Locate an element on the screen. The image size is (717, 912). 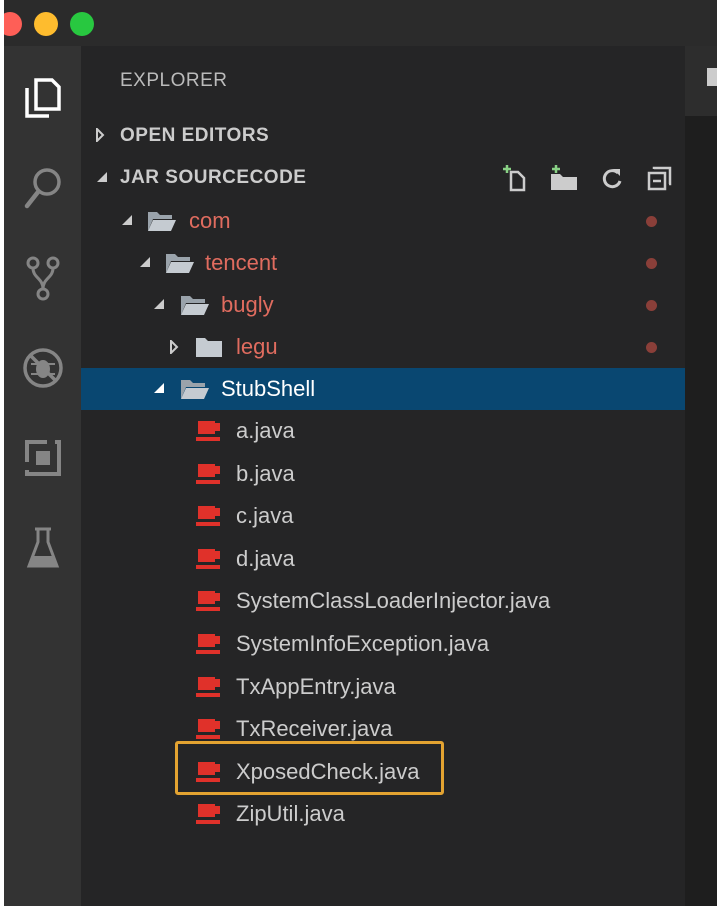
open-editors-label: OPEN EDITORS is located at coordinates (195, 135).